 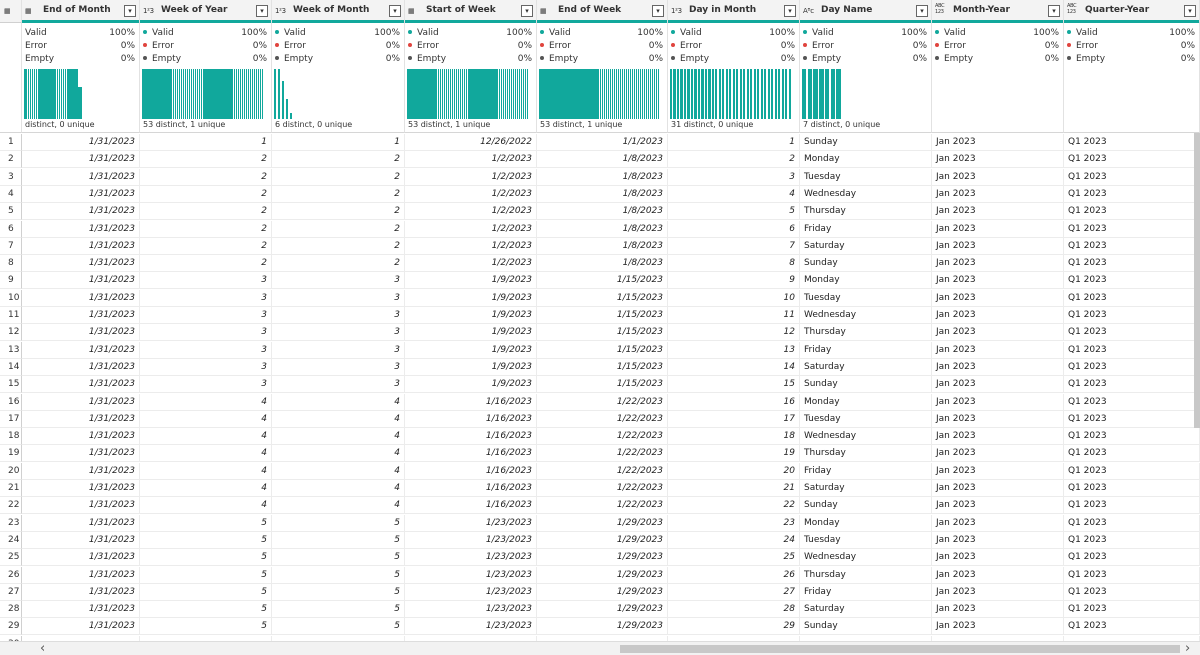 I want to click on any-type-icon: ABC 123, so click(x=940, y=9).